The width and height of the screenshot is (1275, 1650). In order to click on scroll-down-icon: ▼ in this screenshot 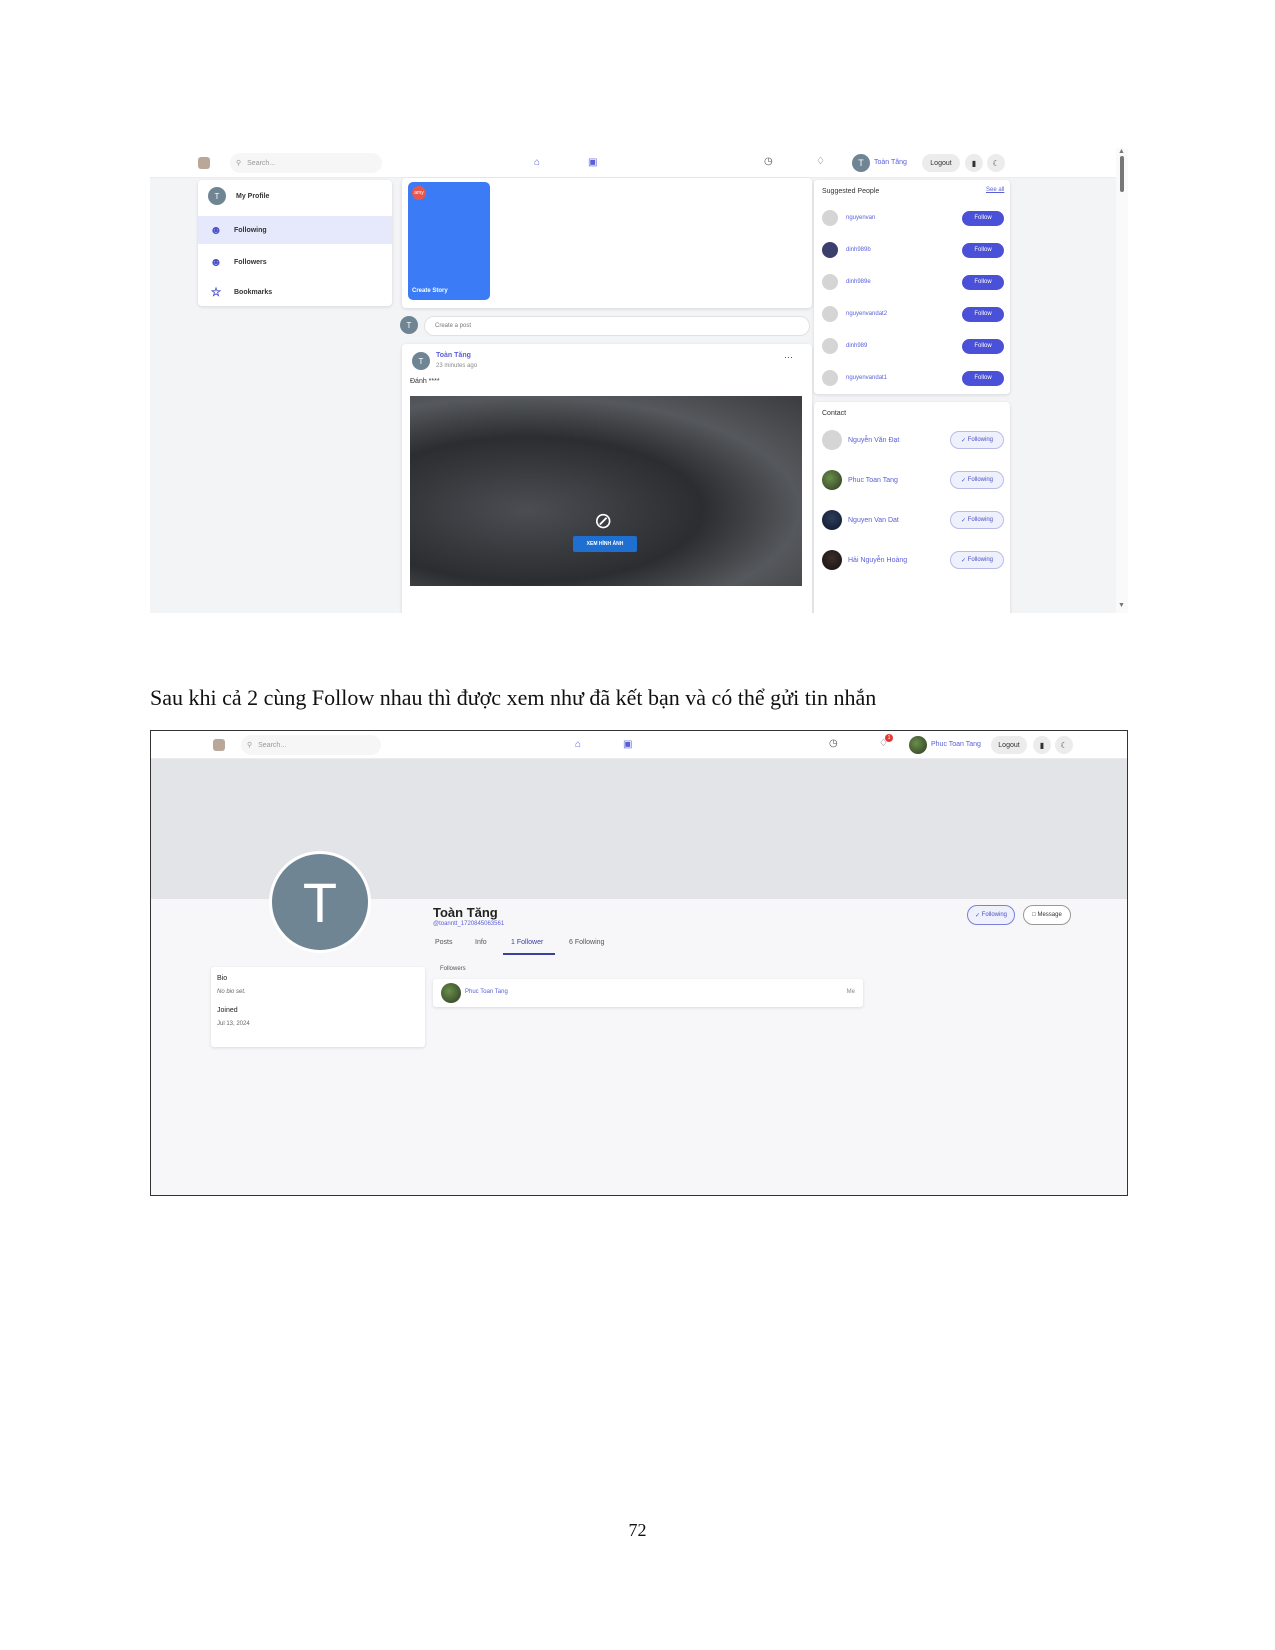, I will do `click(1121, 605)`.